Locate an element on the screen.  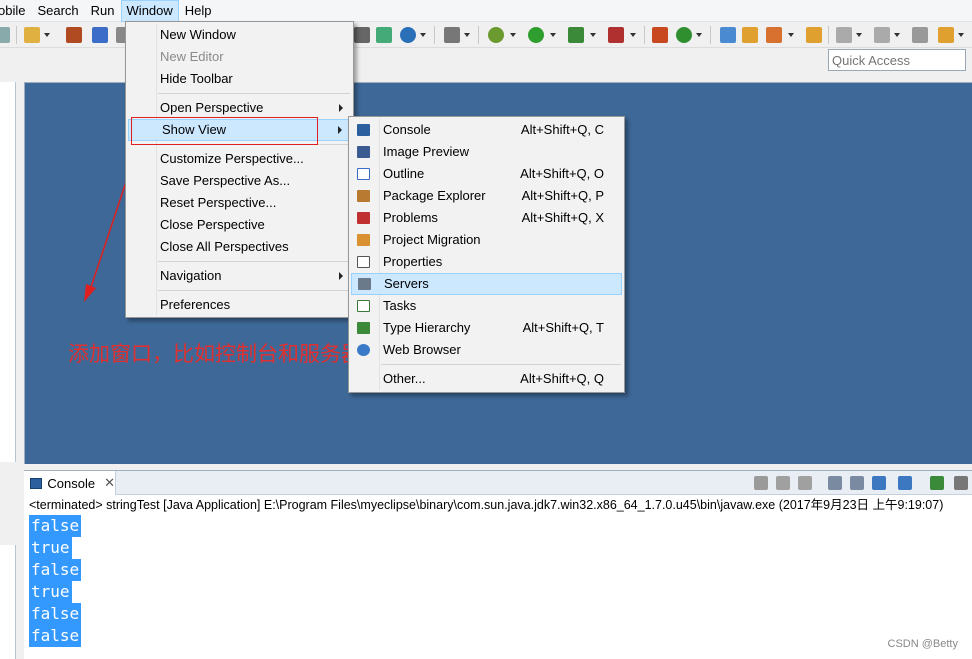
view-item-outline: Outline Alt+Shift+Q, O is located at coordinates (486, 174).